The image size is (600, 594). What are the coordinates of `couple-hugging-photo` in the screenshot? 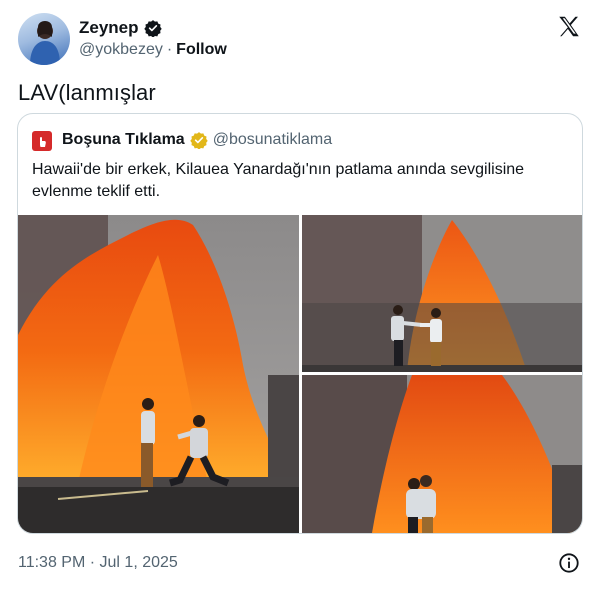 It's located at (442, 454).